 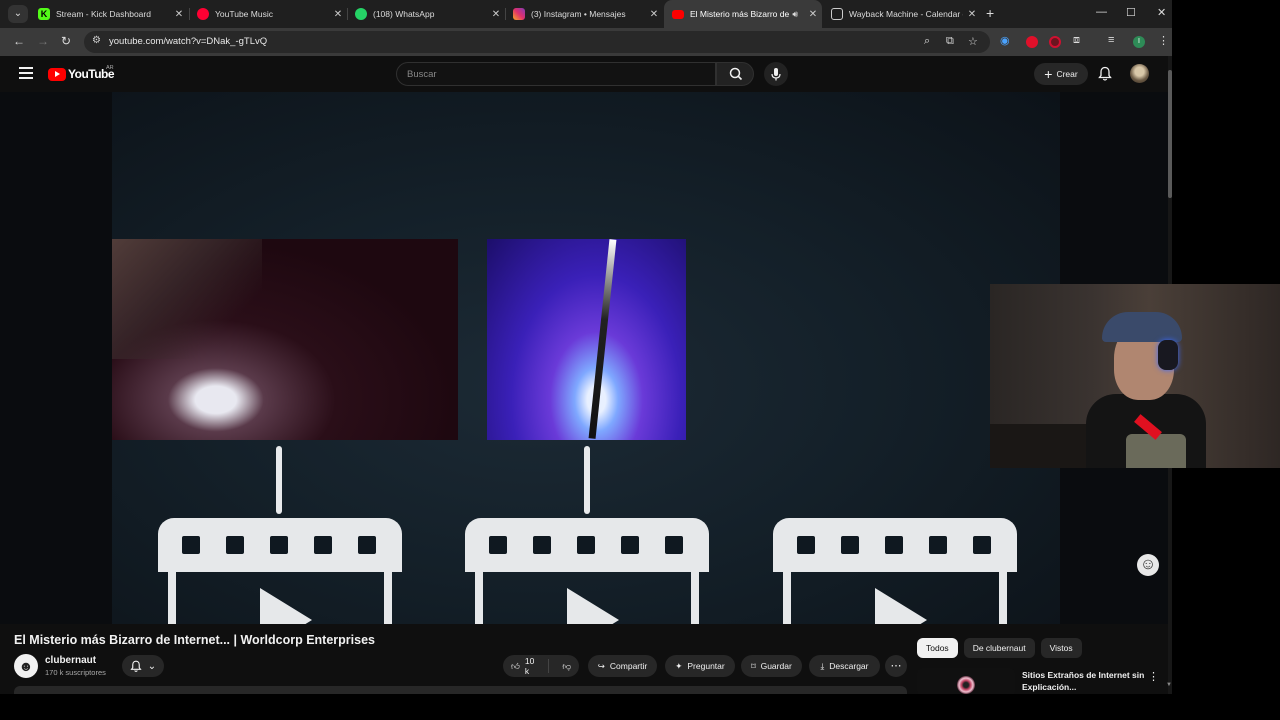 What do you see at coordinates (43, 41) in the screenshot?
I see `forward-icon: →` at bounding box center [43, 41].